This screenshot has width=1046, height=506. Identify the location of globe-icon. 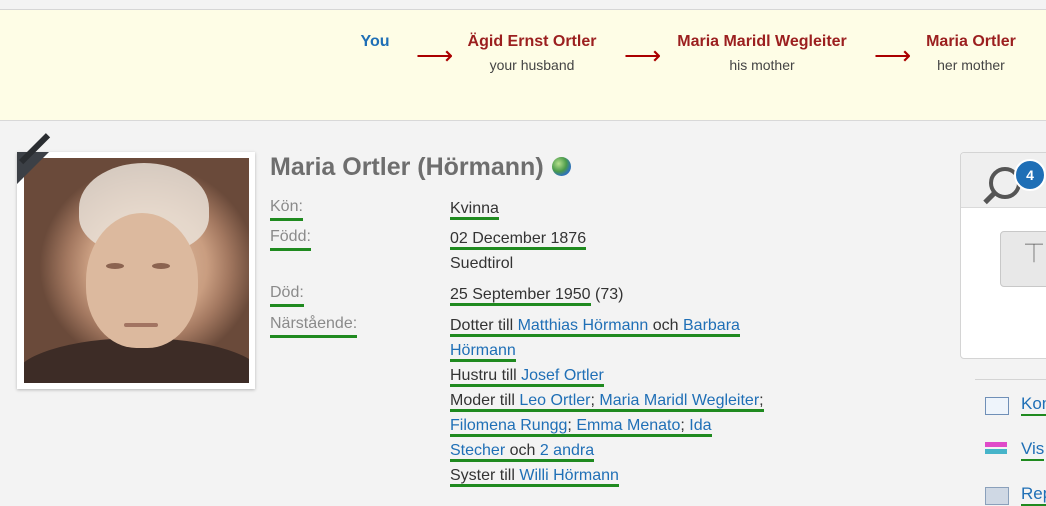
(561, 166).